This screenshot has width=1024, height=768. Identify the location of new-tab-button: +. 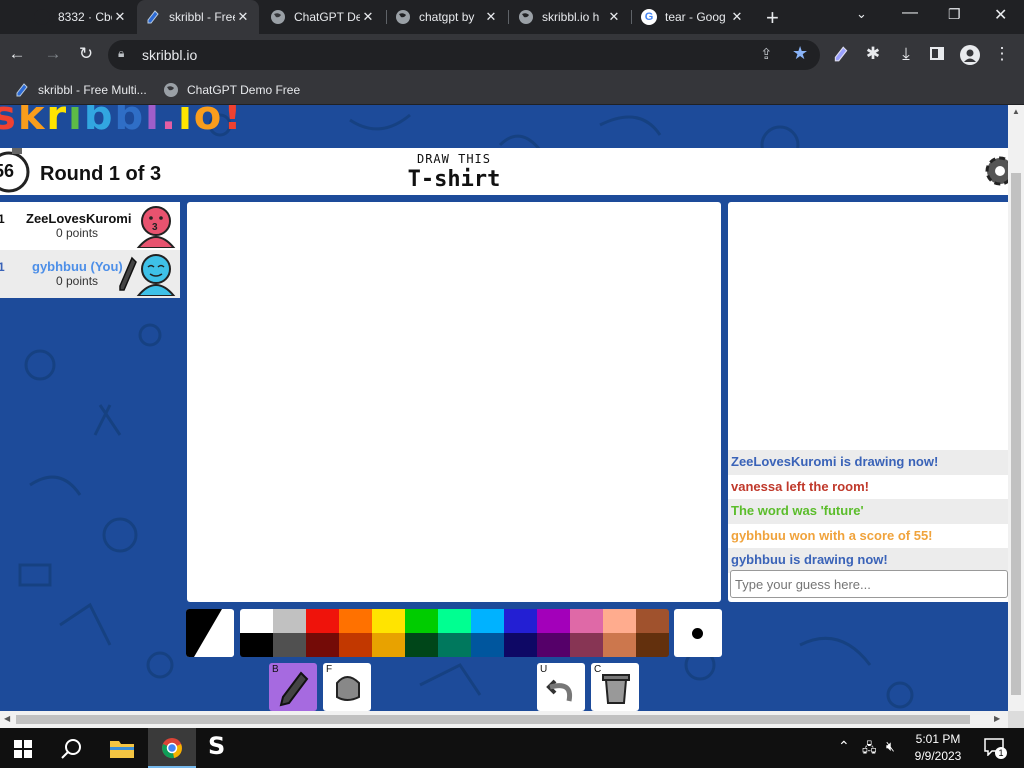
(772, 18).